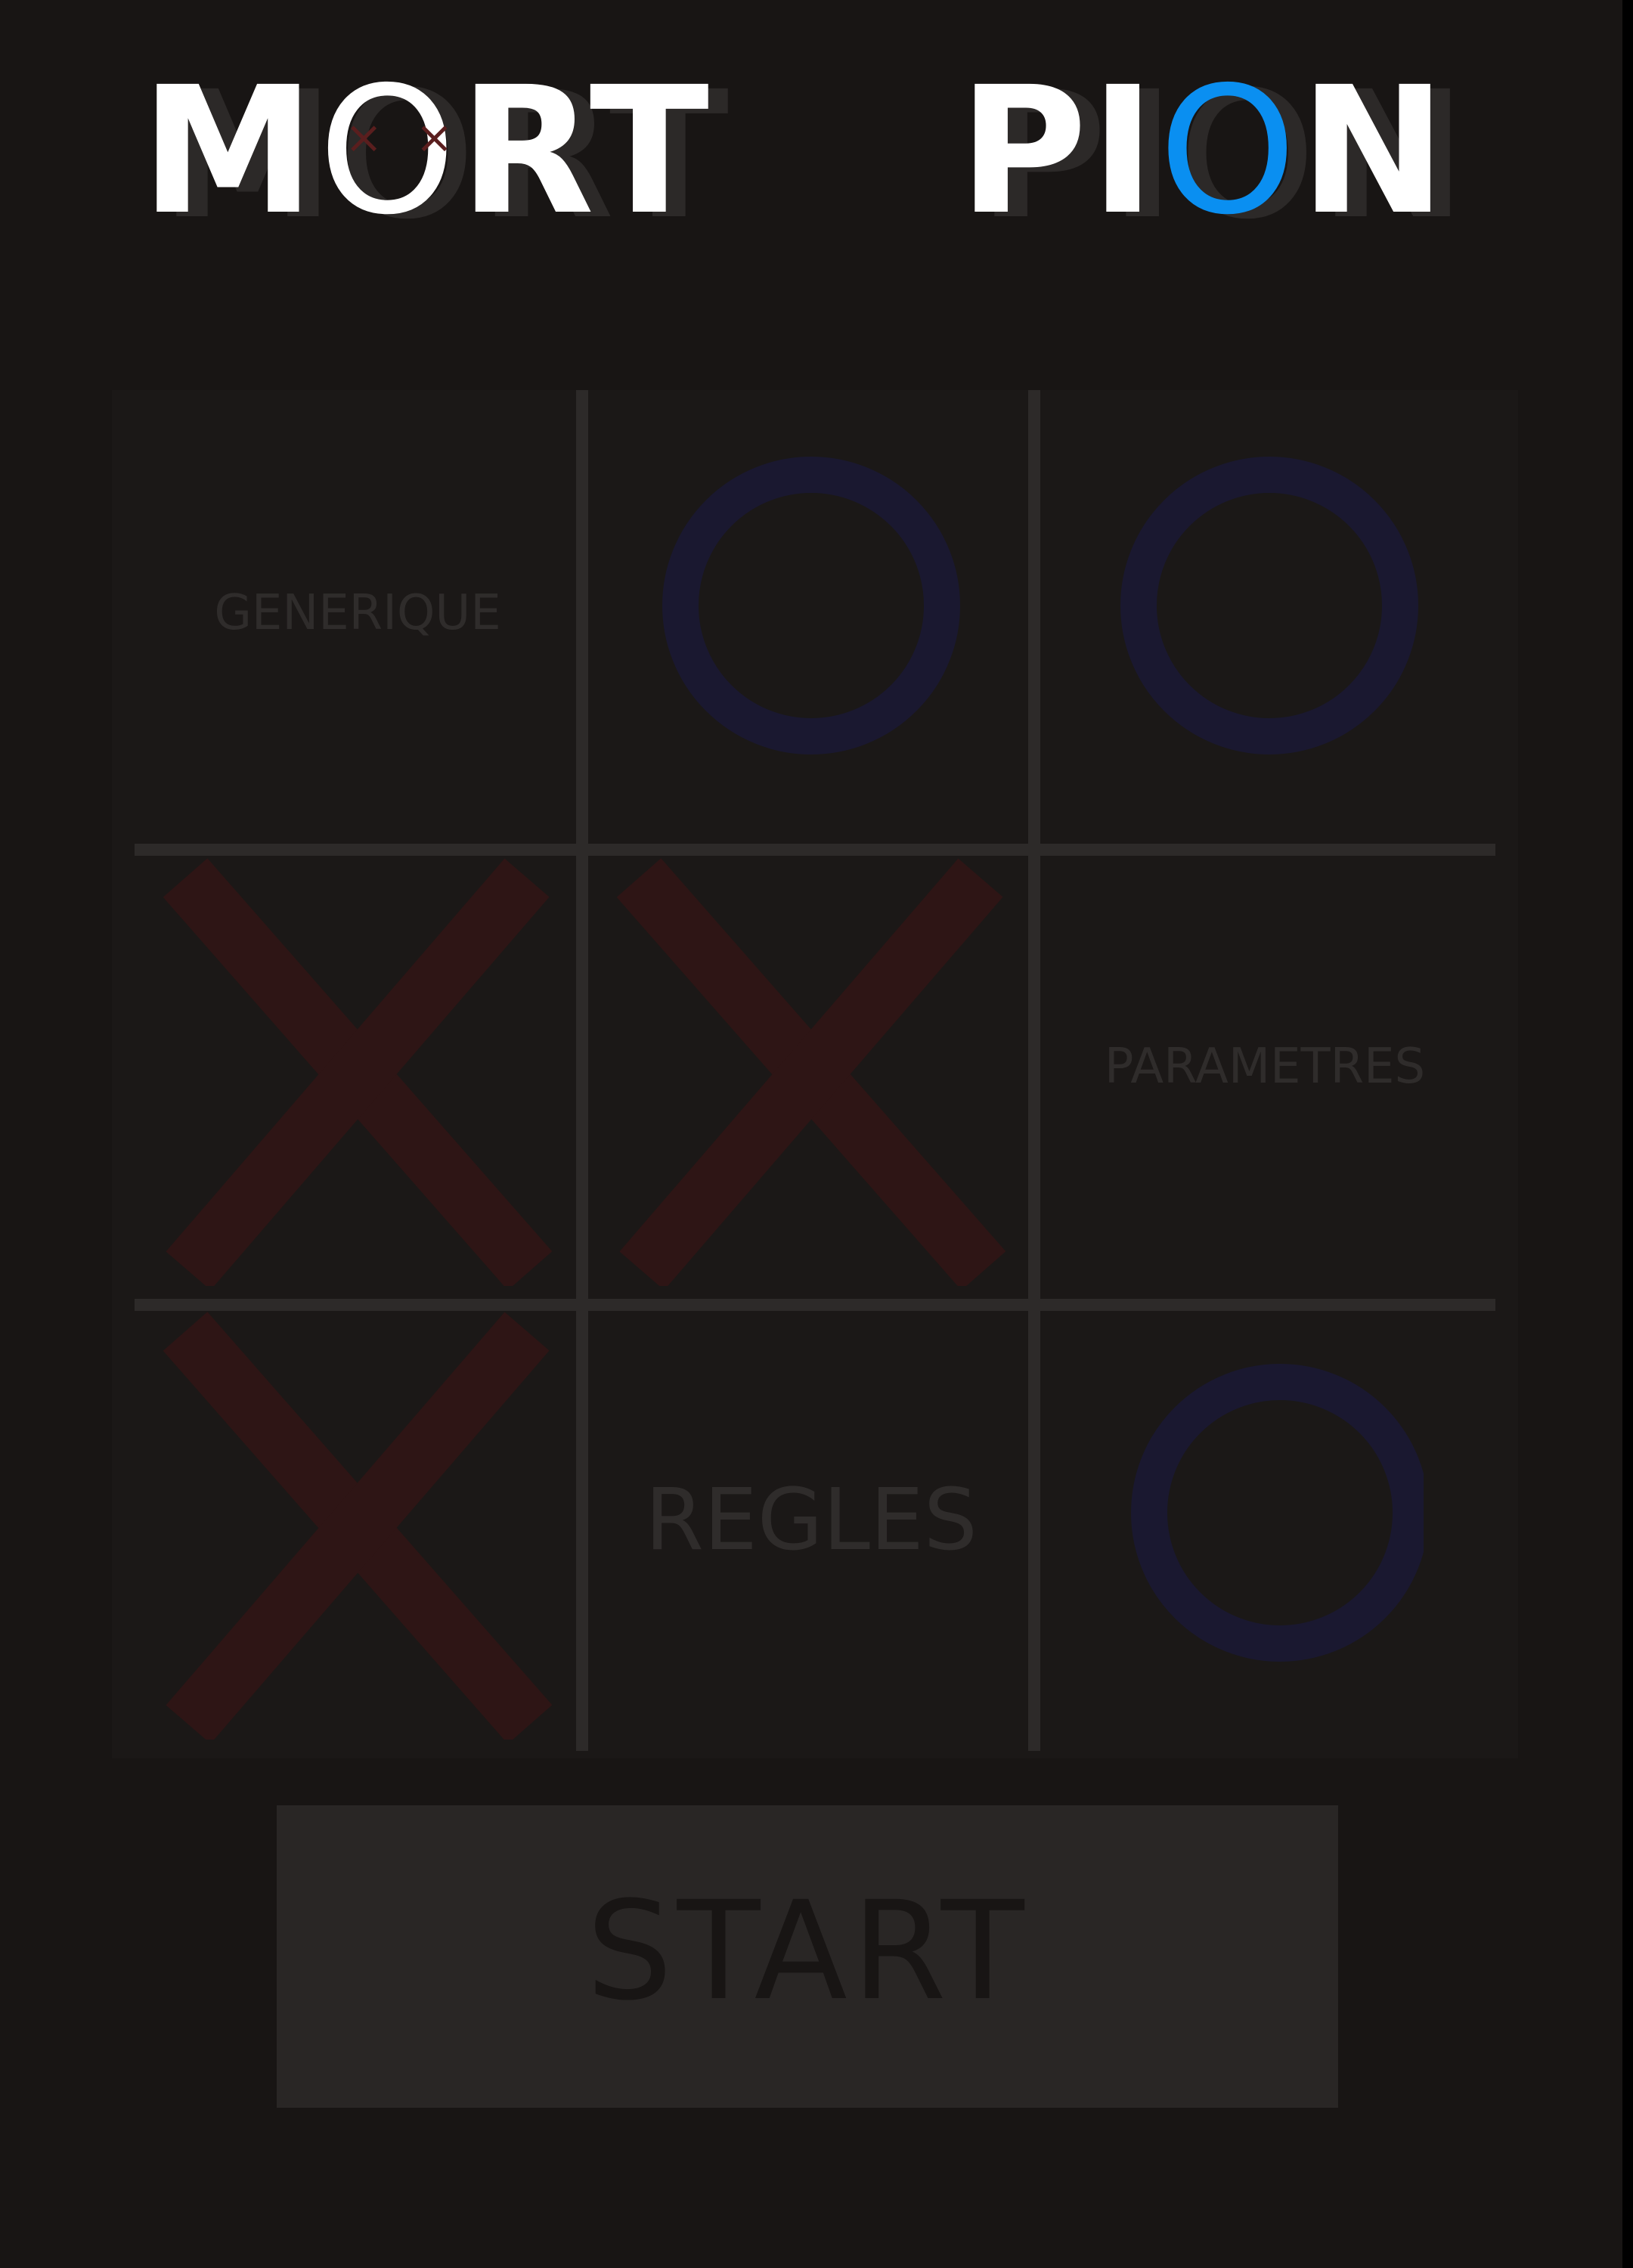 This screenshot has height=2268, width=1633. I want to click on title-right-text: PION, so click(1204, 151).